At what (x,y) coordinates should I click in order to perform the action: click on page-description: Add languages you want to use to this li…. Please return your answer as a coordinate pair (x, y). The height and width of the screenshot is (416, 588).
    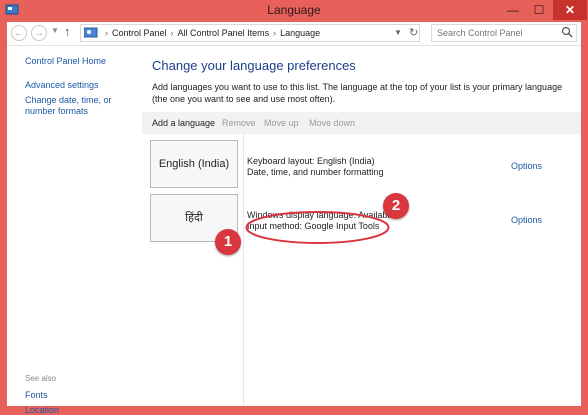
    Looking at the image, I should click on (357, 93).